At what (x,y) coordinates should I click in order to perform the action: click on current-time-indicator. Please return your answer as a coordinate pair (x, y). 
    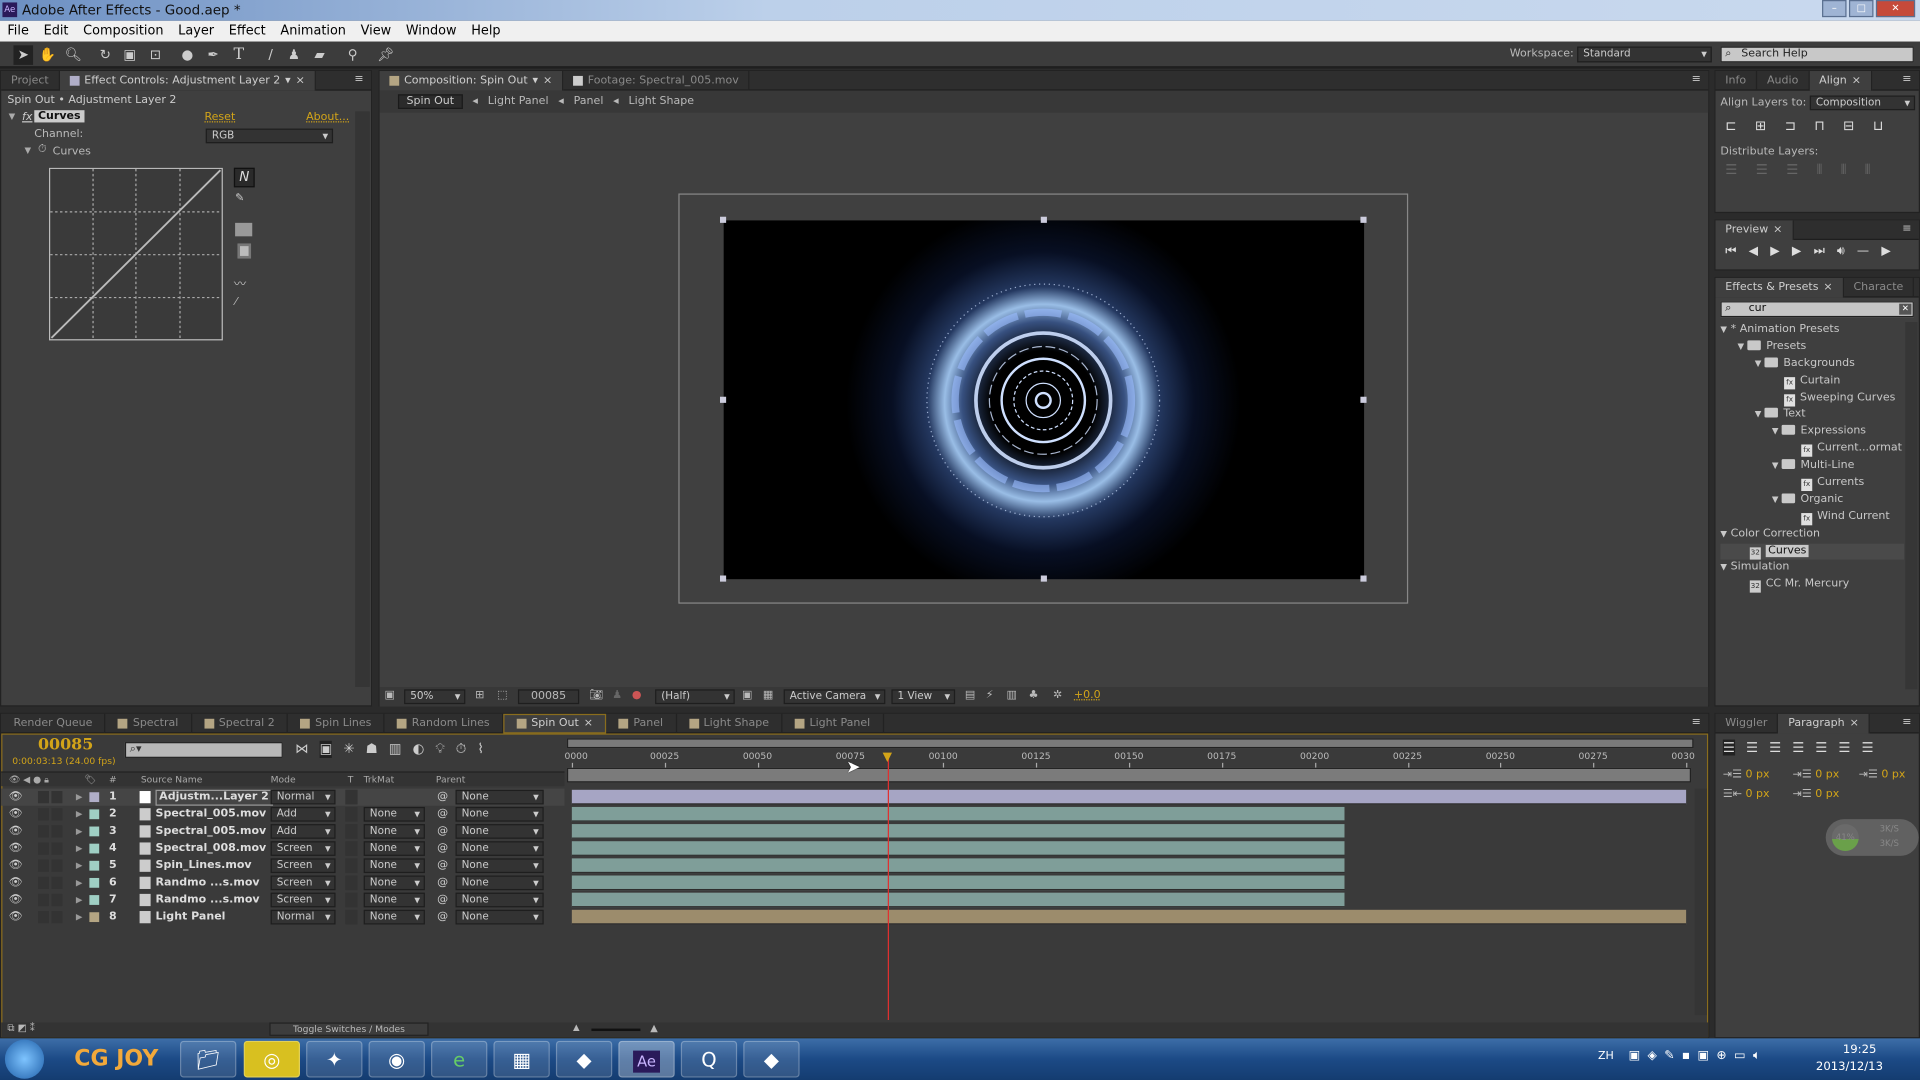
    Looking at the image, I should click on (888, 887).